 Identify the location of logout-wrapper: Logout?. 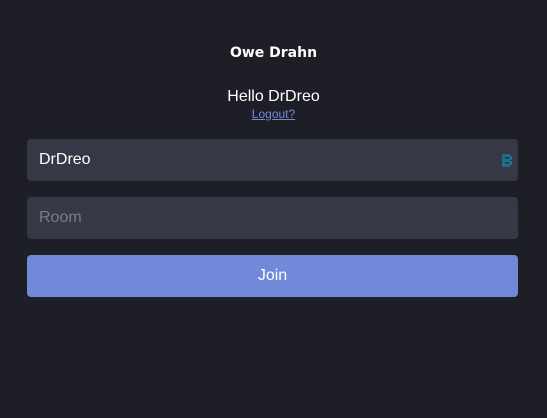
(273, 114).